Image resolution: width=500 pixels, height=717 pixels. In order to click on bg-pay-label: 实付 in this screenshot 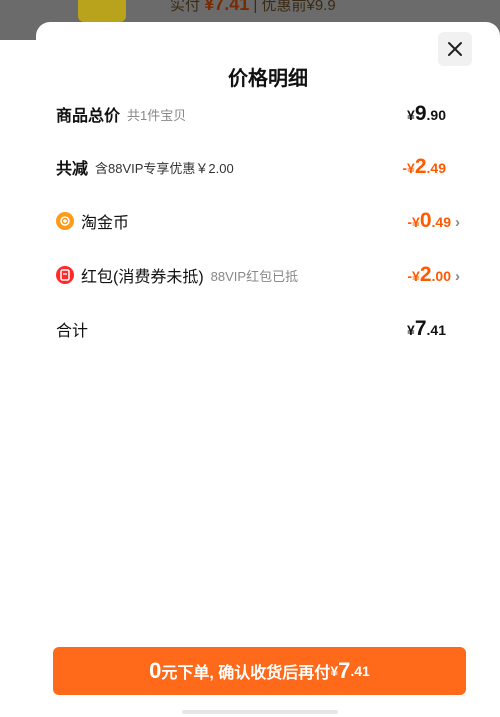, I will do `click(185, 7)`.